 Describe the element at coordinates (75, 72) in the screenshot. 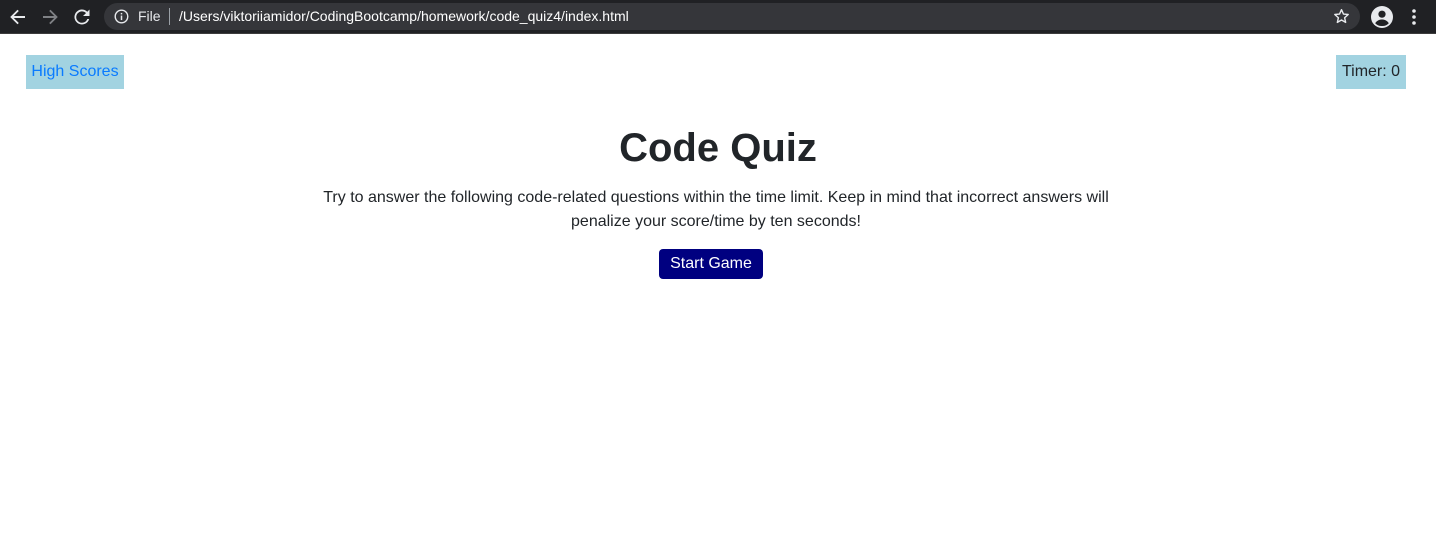

I see `high-scores-link: High Scores` at that location.